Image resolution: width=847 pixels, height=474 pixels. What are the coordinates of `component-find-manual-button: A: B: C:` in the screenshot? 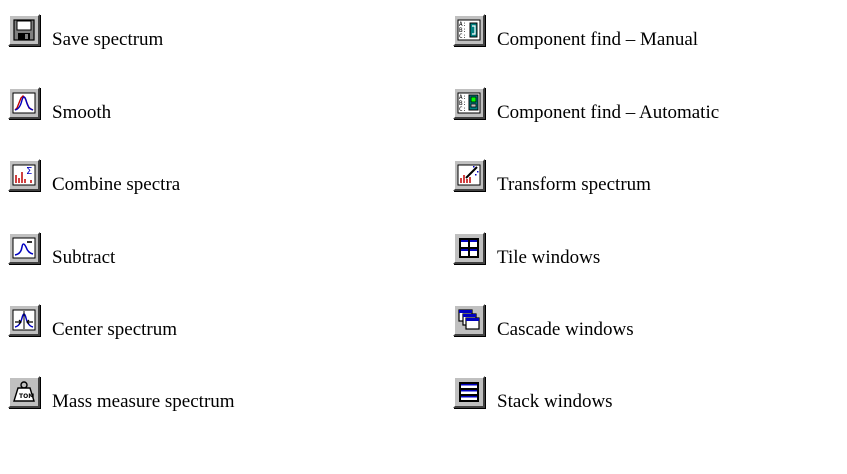 It's located at (469, 30).